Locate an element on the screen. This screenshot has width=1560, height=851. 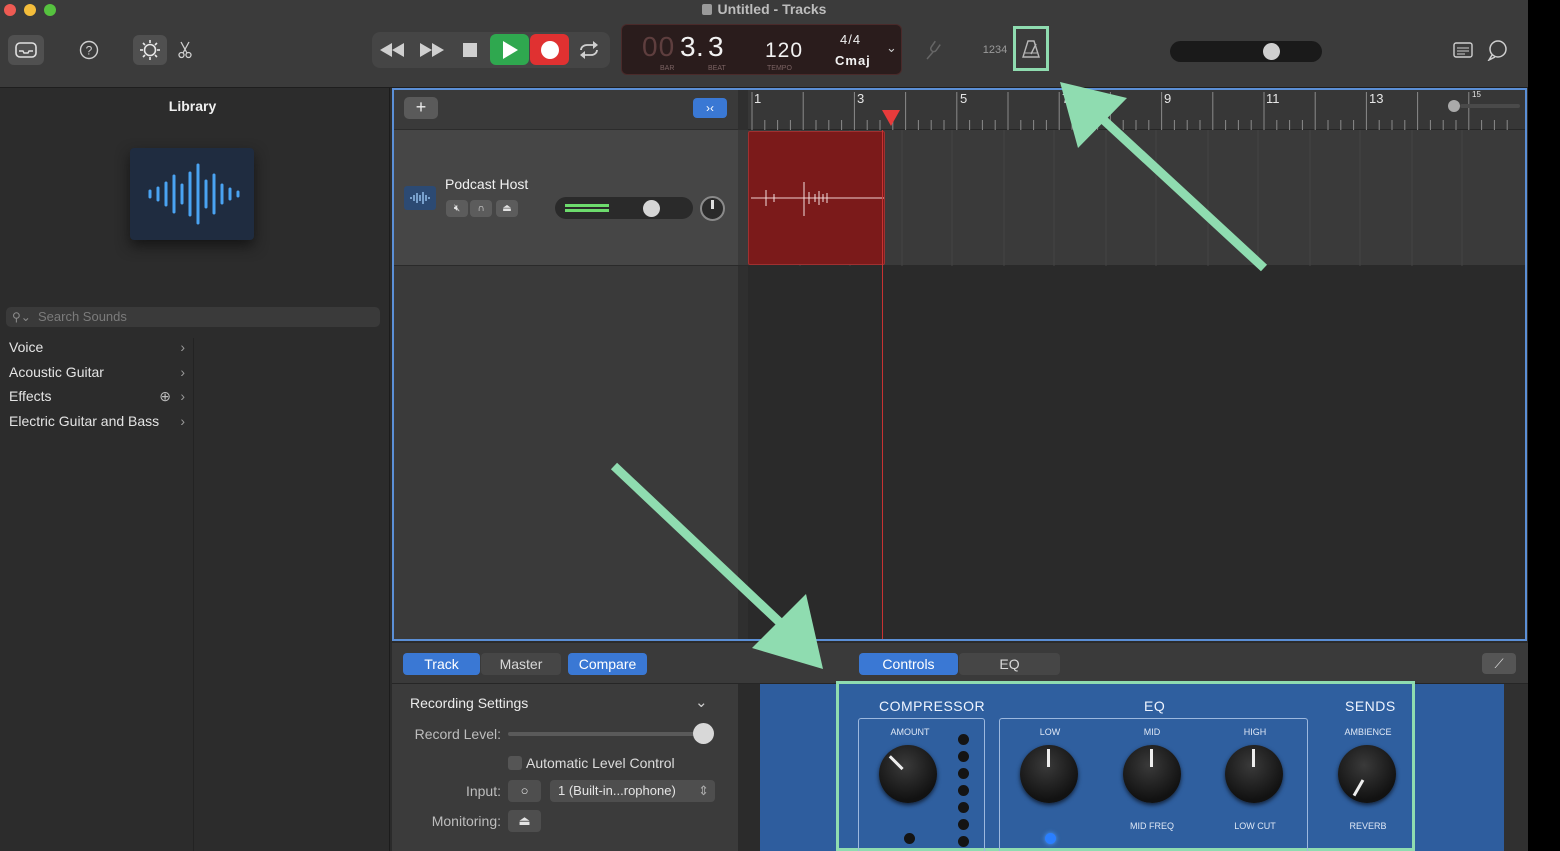
window-title-text: Untitled - Tracks is located at coordinates (772, 9).